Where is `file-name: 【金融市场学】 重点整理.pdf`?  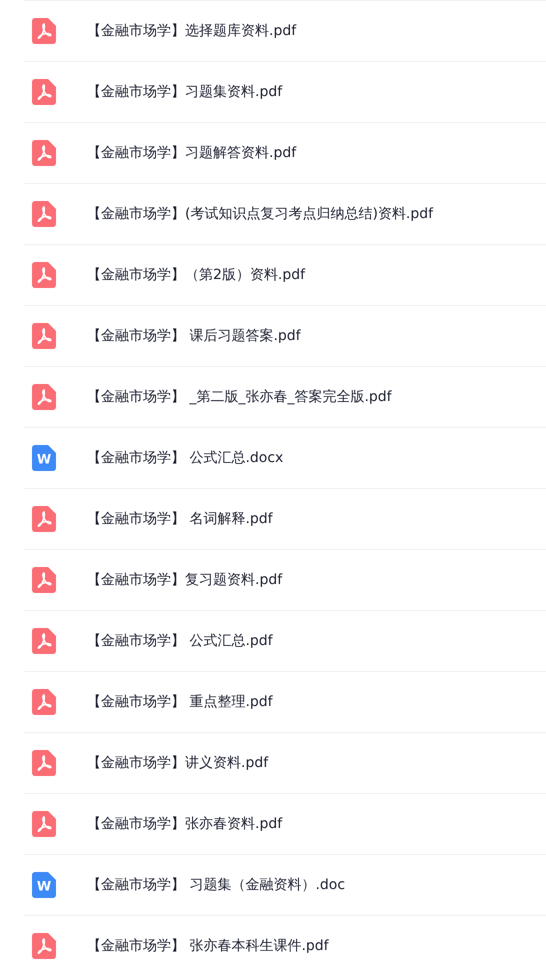
file-name: 【金融市场学】 重点整理.pdf is located at coordinates (180, 702).